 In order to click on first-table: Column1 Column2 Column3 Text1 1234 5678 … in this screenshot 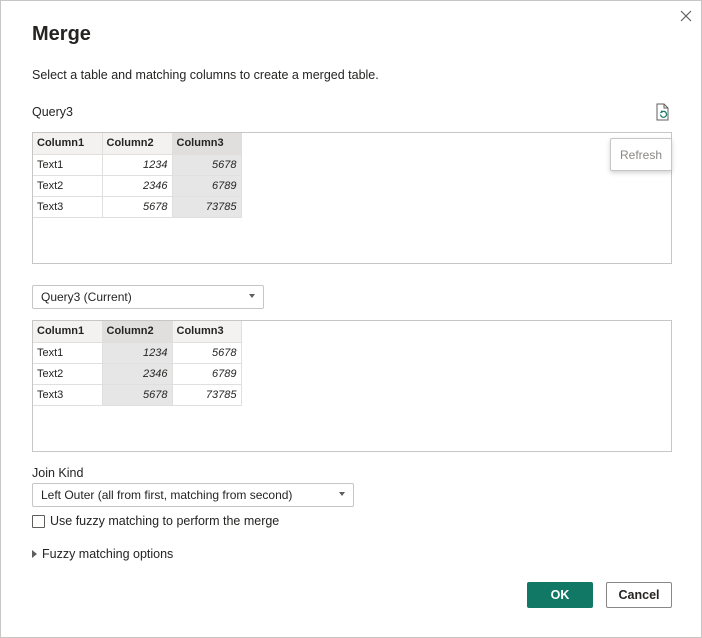, I will do `click(137, 175)`.